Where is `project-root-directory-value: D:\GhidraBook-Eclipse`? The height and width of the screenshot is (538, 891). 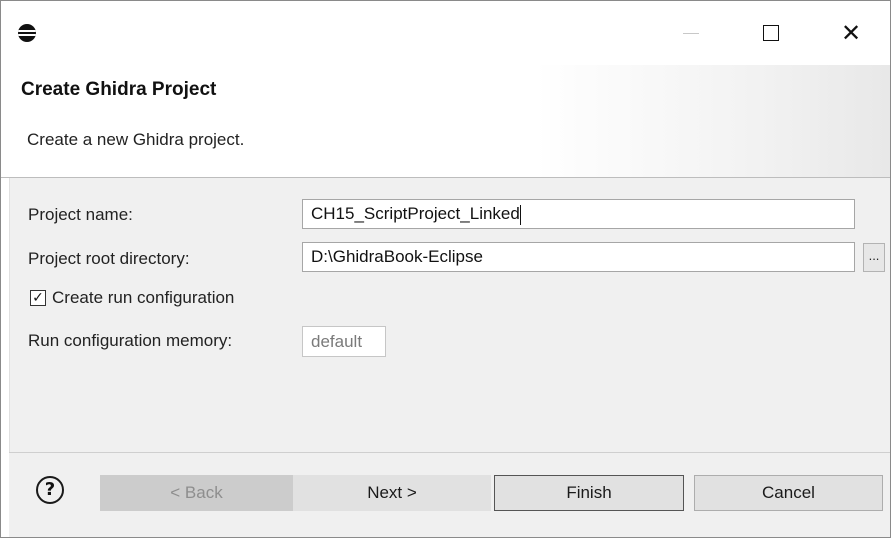 project-root-directory-value: D:\GhidraBook-Eclipse is located at coordinates (397, 256).